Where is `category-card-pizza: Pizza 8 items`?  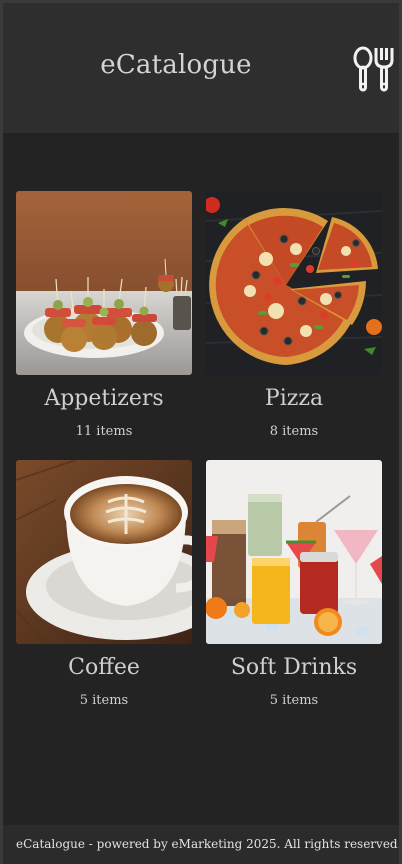
category-card-pizza: Pizza 8 items is located at coordinates (294, 315).